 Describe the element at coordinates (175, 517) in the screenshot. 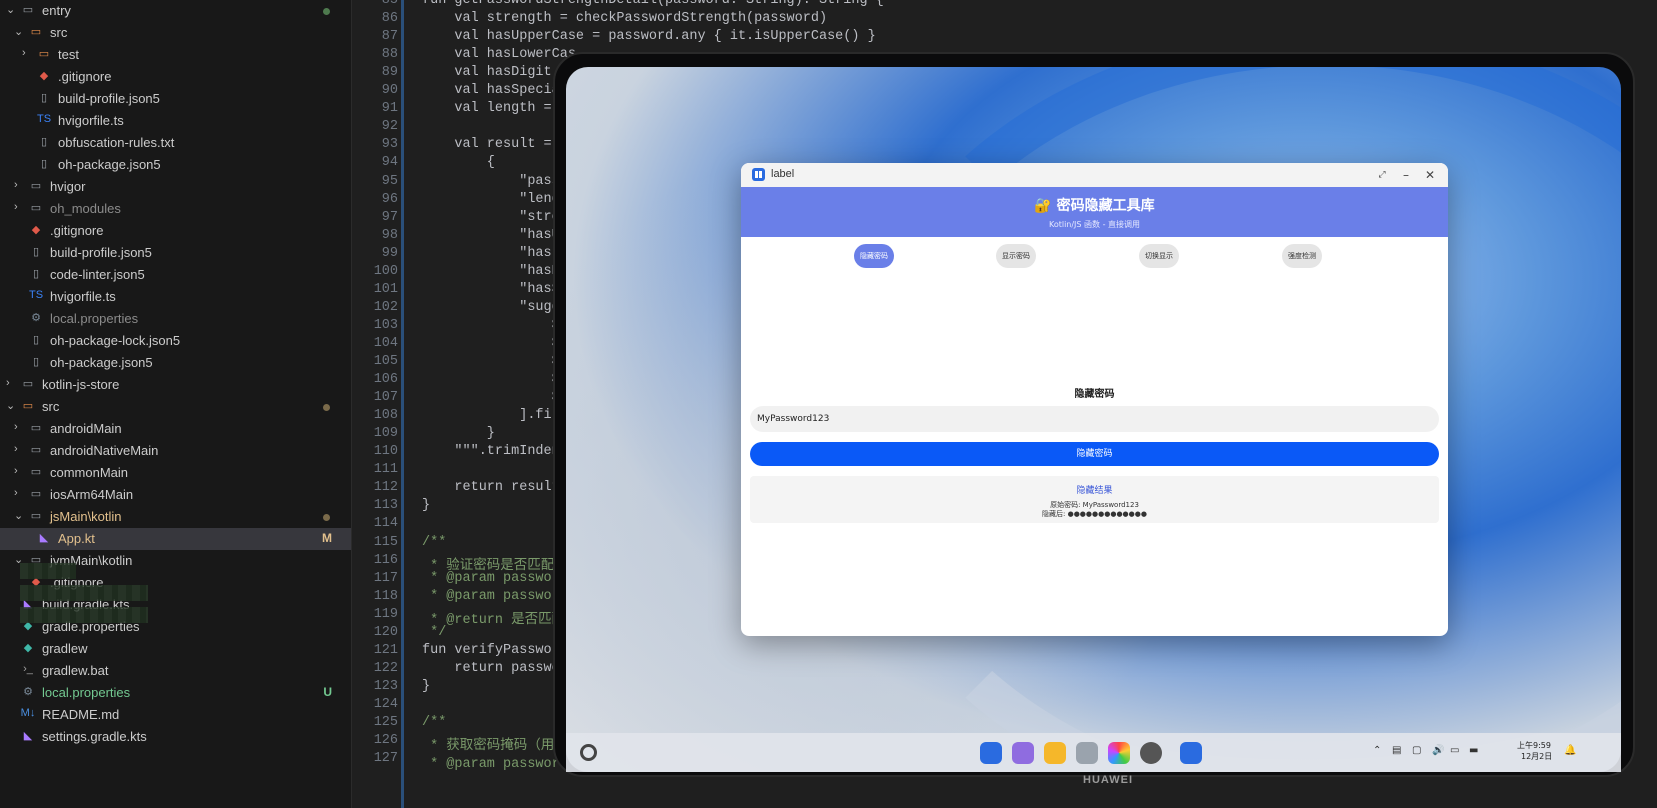

I see `explorer-item: ⌄ ▭ jsMain\kotlin` at that location.